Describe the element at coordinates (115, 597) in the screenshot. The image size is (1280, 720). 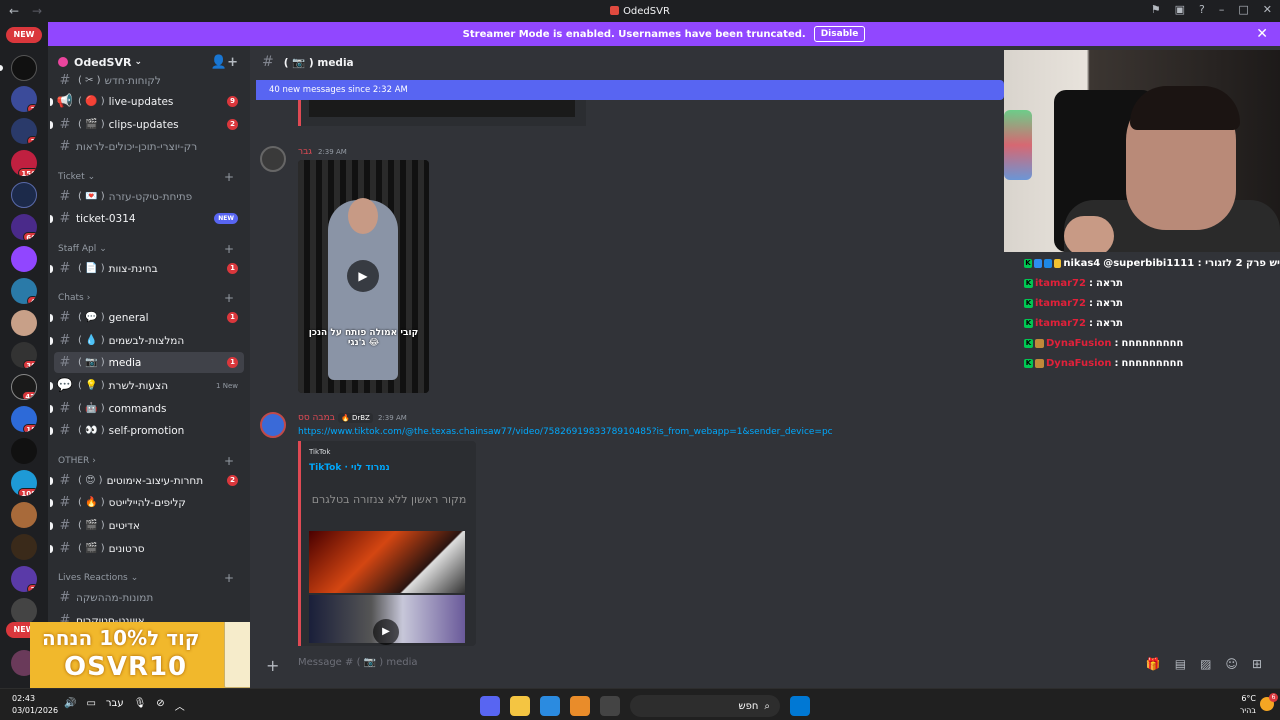
I see `channel-name: תמונות-מההשקה` at that location.